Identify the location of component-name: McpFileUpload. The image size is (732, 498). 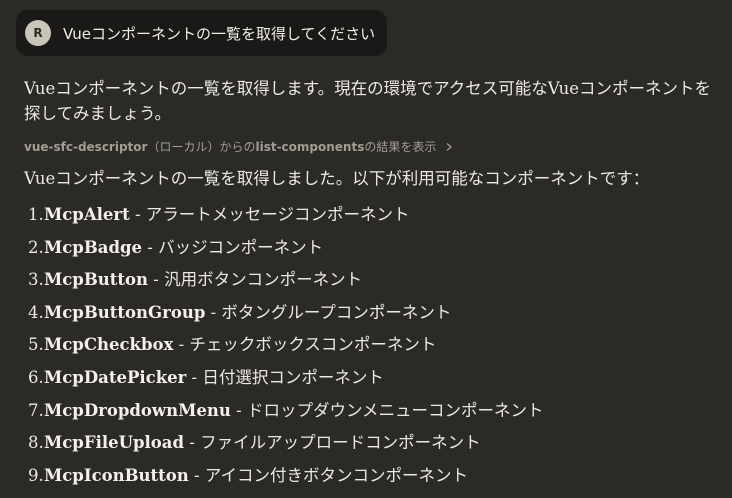
(114, 443).